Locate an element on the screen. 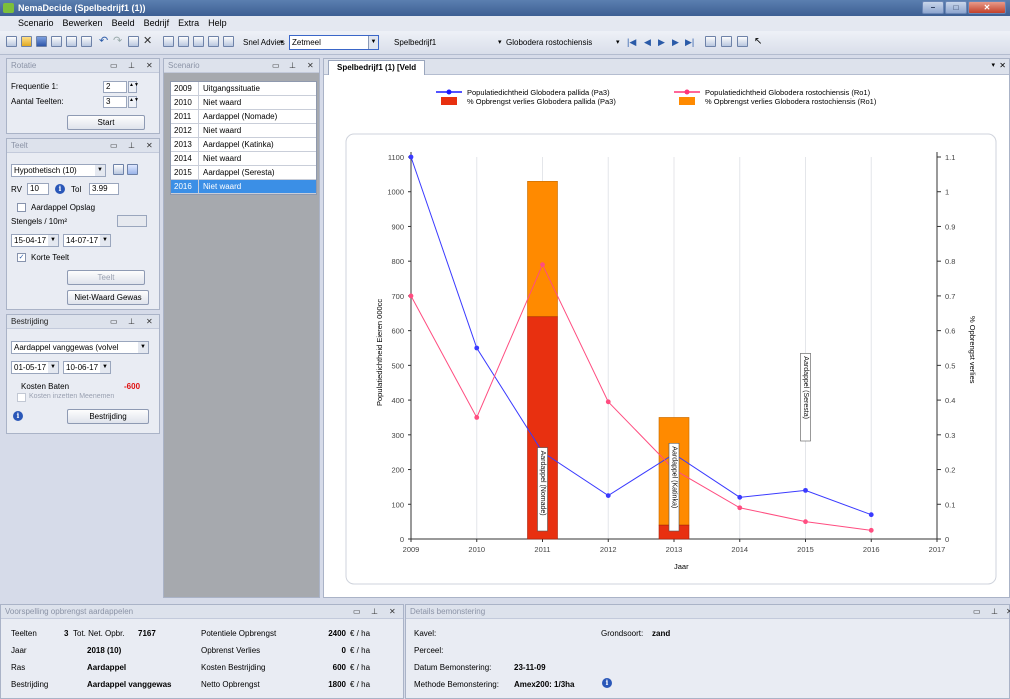 The image size is (1010, 699). frequentie-input: 2 is located at coordinates (115, 87).